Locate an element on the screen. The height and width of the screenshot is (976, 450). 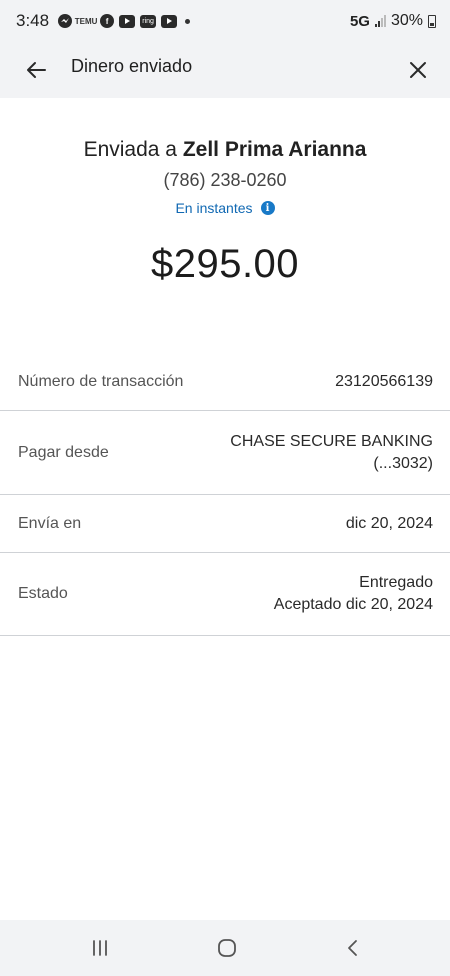
detail-value: dic 20, 2024 is located at coordinates (389, 524).